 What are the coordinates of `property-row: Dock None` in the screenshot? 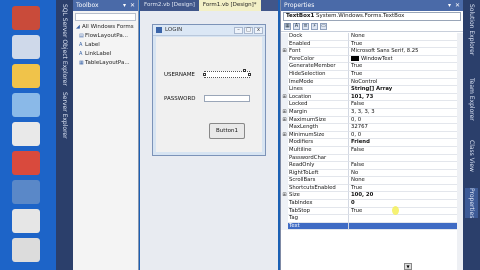 It's located at (372, 37).